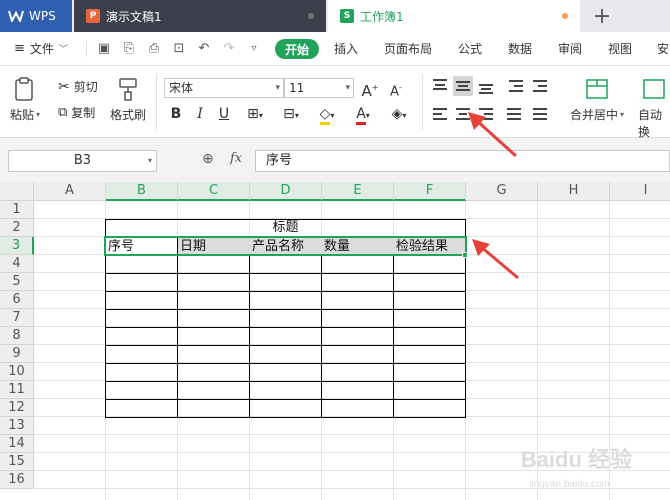  I want to click on font-name-value: 宋体, so click(181, 88).